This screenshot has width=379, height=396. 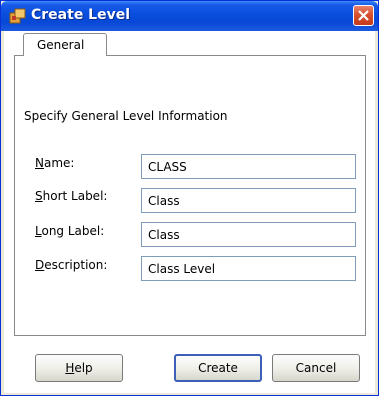 What do you see at coordinates (59, 163) in the screenshot?
I see `name-label-text: ame:` at bounding box center [59, 163].